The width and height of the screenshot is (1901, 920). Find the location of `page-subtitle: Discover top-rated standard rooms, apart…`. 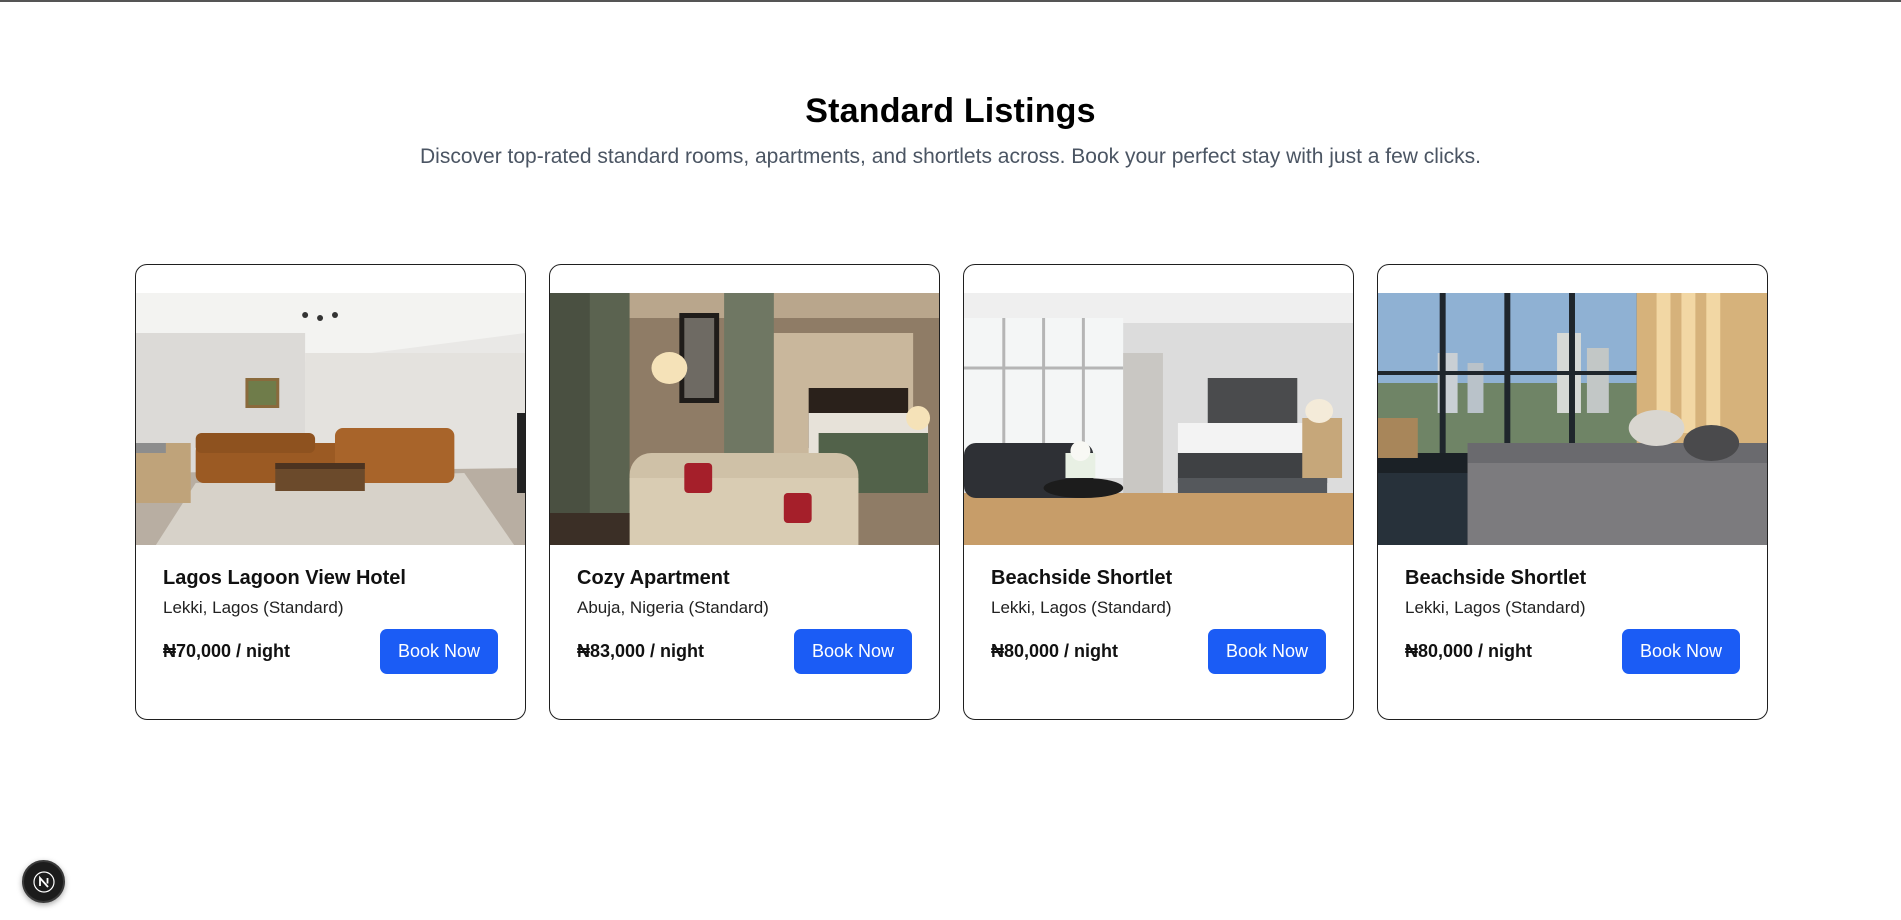

page-subtitle: Discover top-rated standard rooms, apart… is located at coordinates (950, 156).